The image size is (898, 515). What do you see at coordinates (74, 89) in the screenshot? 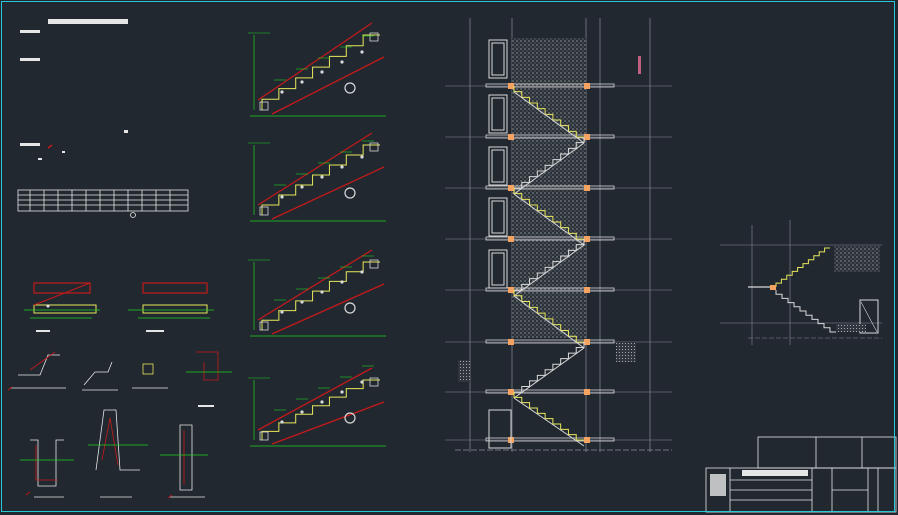
I see `general-notes-block` at bounding box center [74, 89].